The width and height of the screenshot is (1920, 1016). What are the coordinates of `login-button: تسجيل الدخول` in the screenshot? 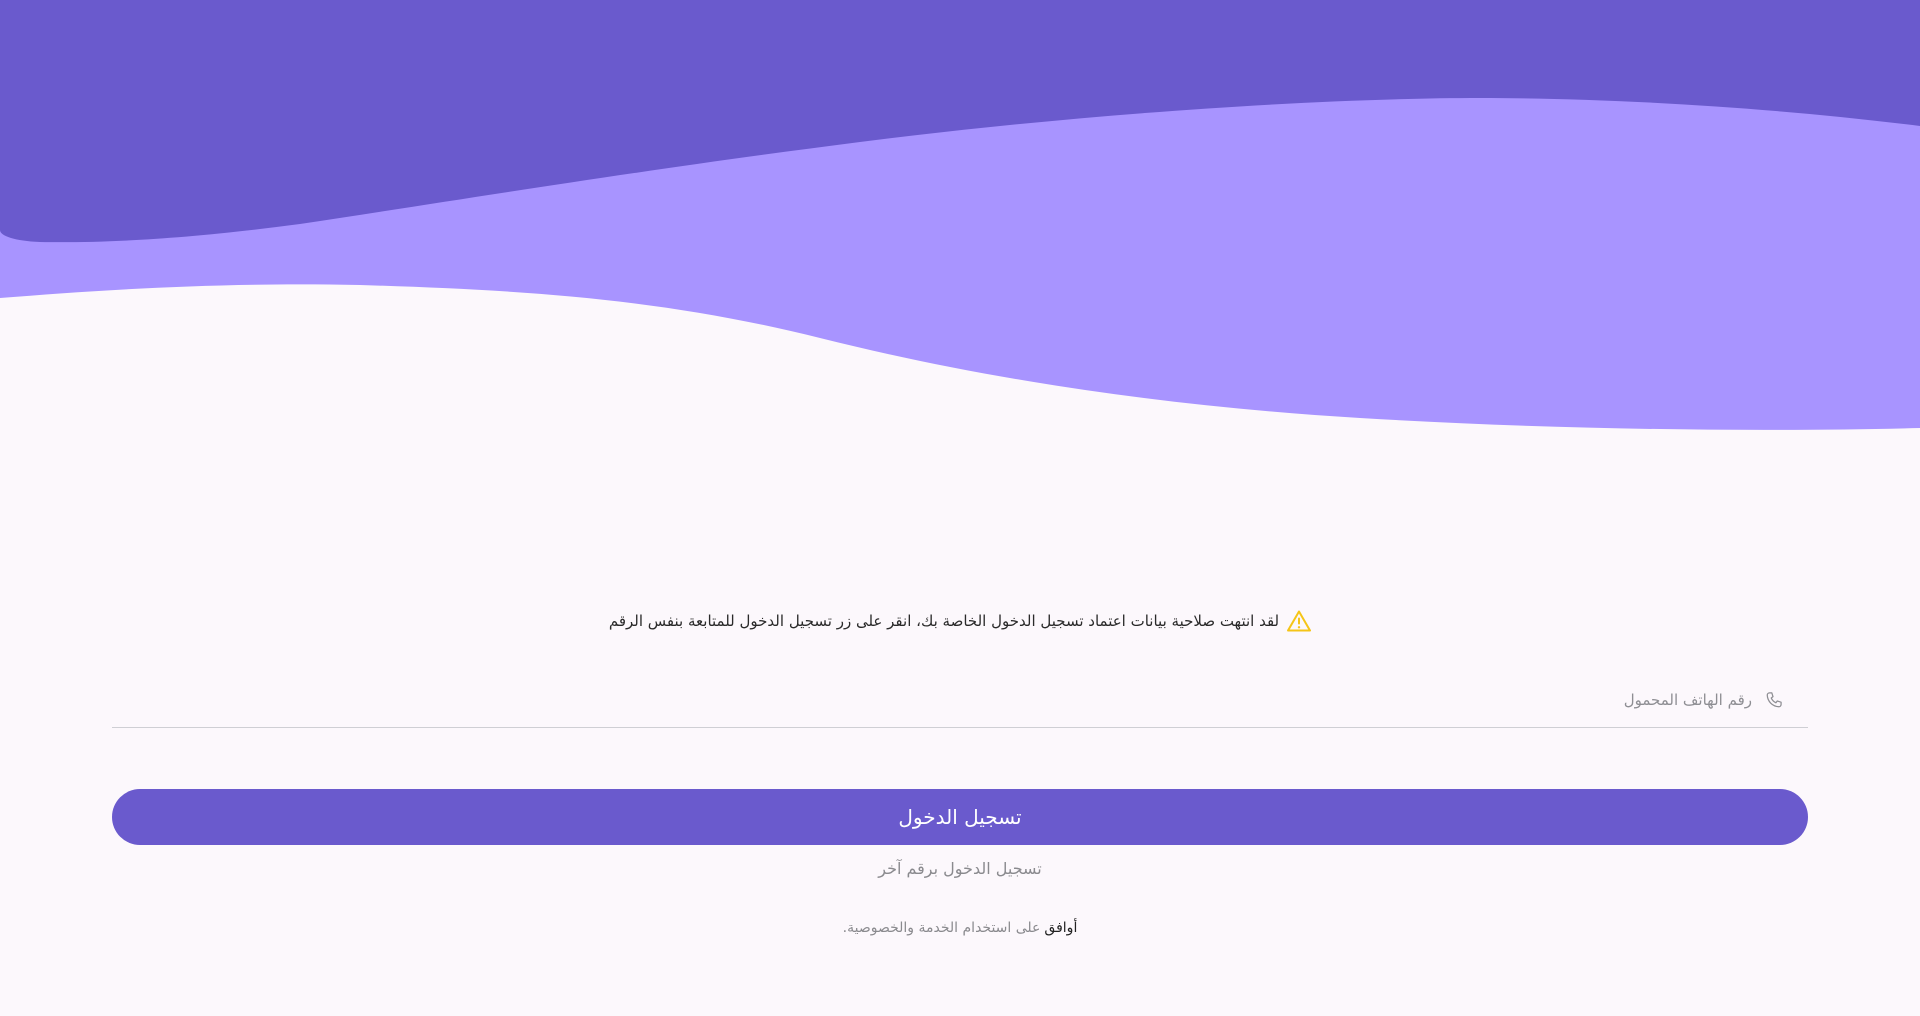 It's located at (960, 817).